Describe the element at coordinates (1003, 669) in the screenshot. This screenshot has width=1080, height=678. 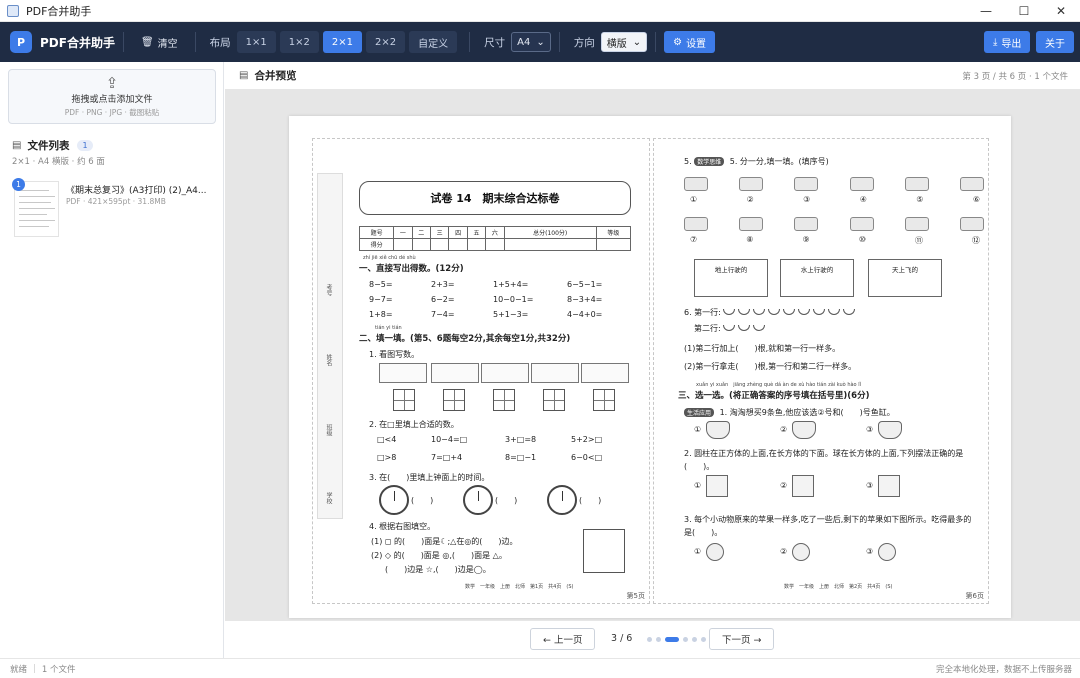
I see `status-privacy-note: 完全本地化处理，数据不上传服务器` at that location.